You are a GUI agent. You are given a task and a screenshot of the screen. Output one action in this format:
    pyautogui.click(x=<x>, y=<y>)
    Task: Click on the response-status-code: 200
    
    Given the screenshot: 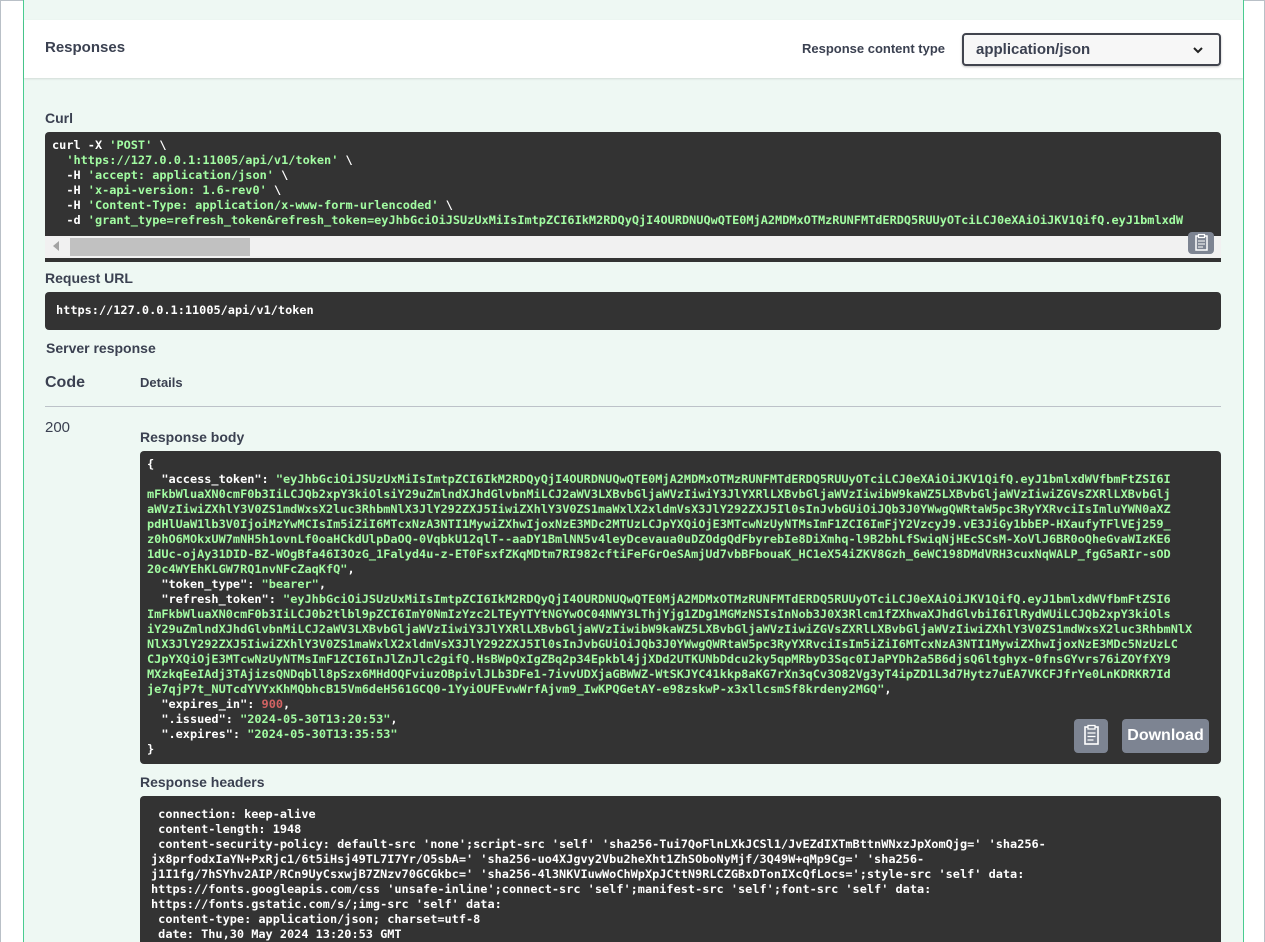 What is the action you would take?
    pyautogui.click(x=58, y=427)
    